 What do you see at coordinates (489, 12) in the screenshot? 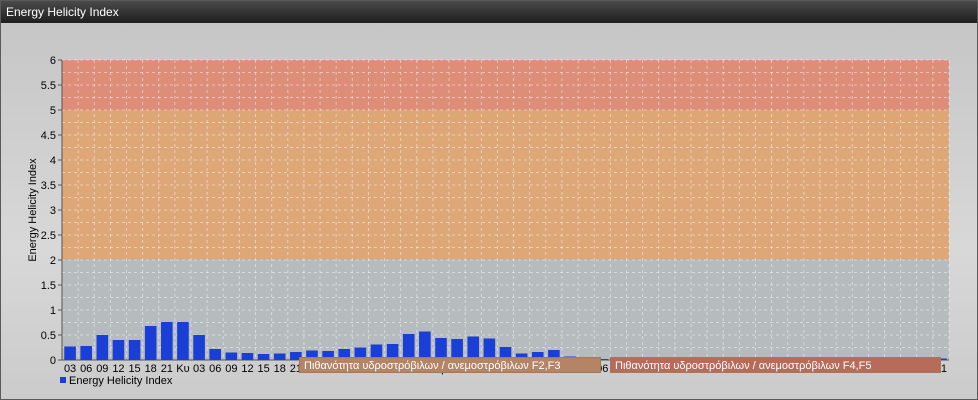
I see `window-titlebar: Energy Helicity Index` at bounding box center [489, 12].